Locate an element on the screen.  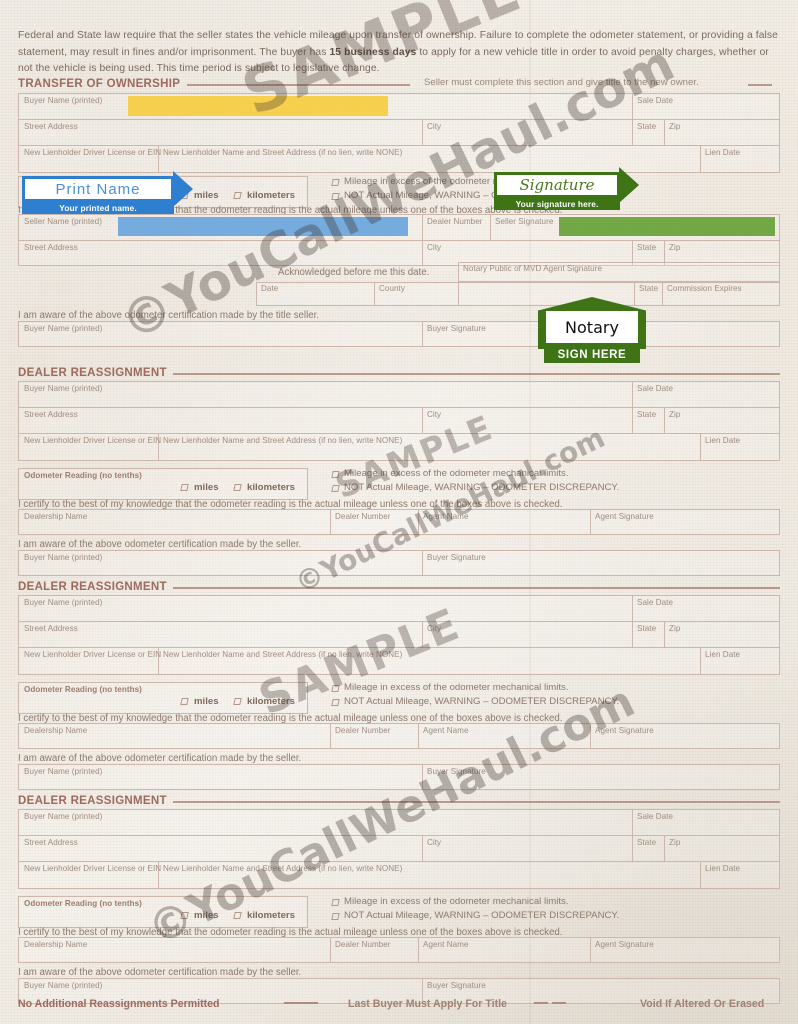
label-dealer-number: Dealer Number is located at coordinates (455, 221).